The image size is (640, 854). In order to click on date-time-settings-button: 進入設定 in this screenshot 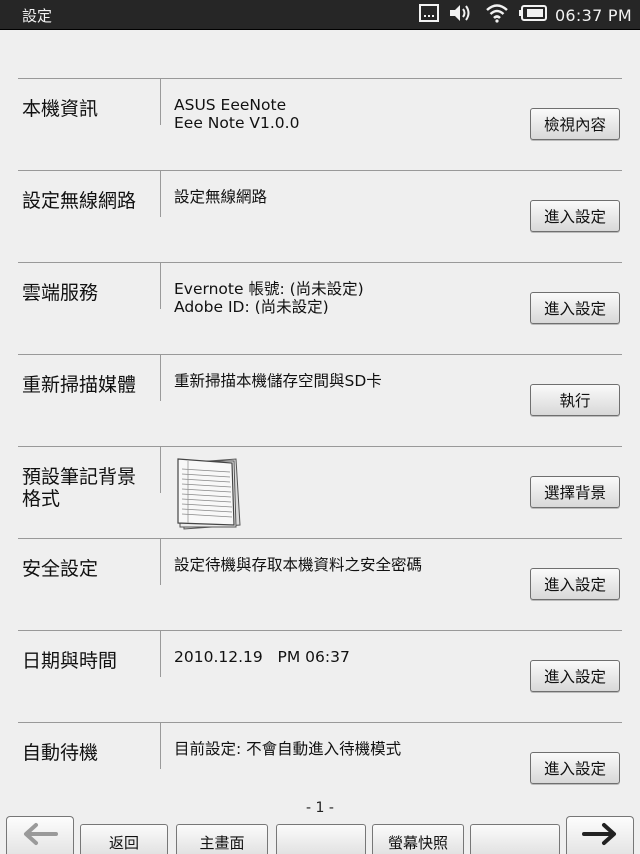, I will do `click(575, 676)`.